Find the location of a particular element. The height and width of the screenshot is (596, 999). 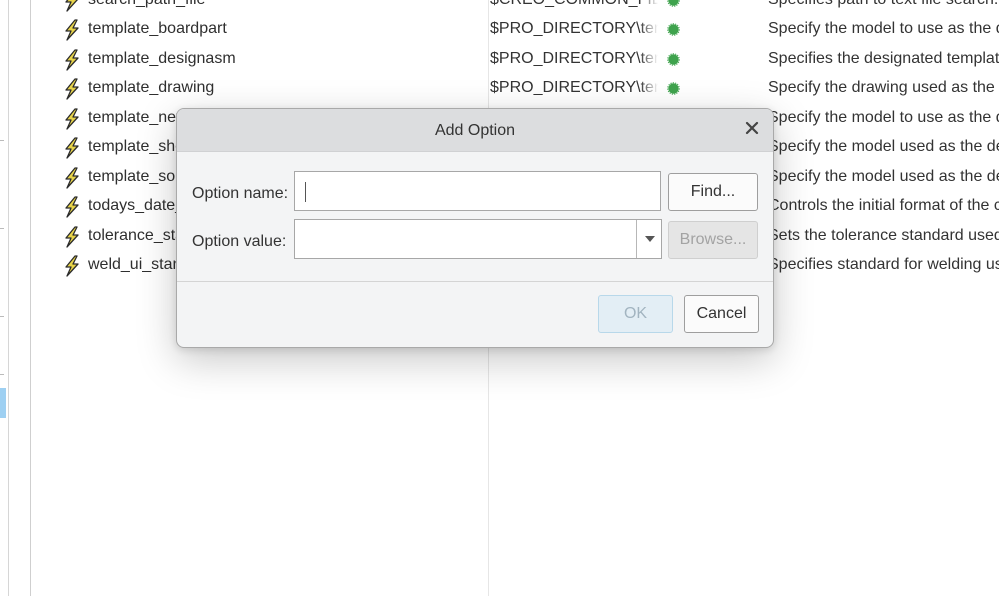

combobox-separator is located at coordinates (636, 239).